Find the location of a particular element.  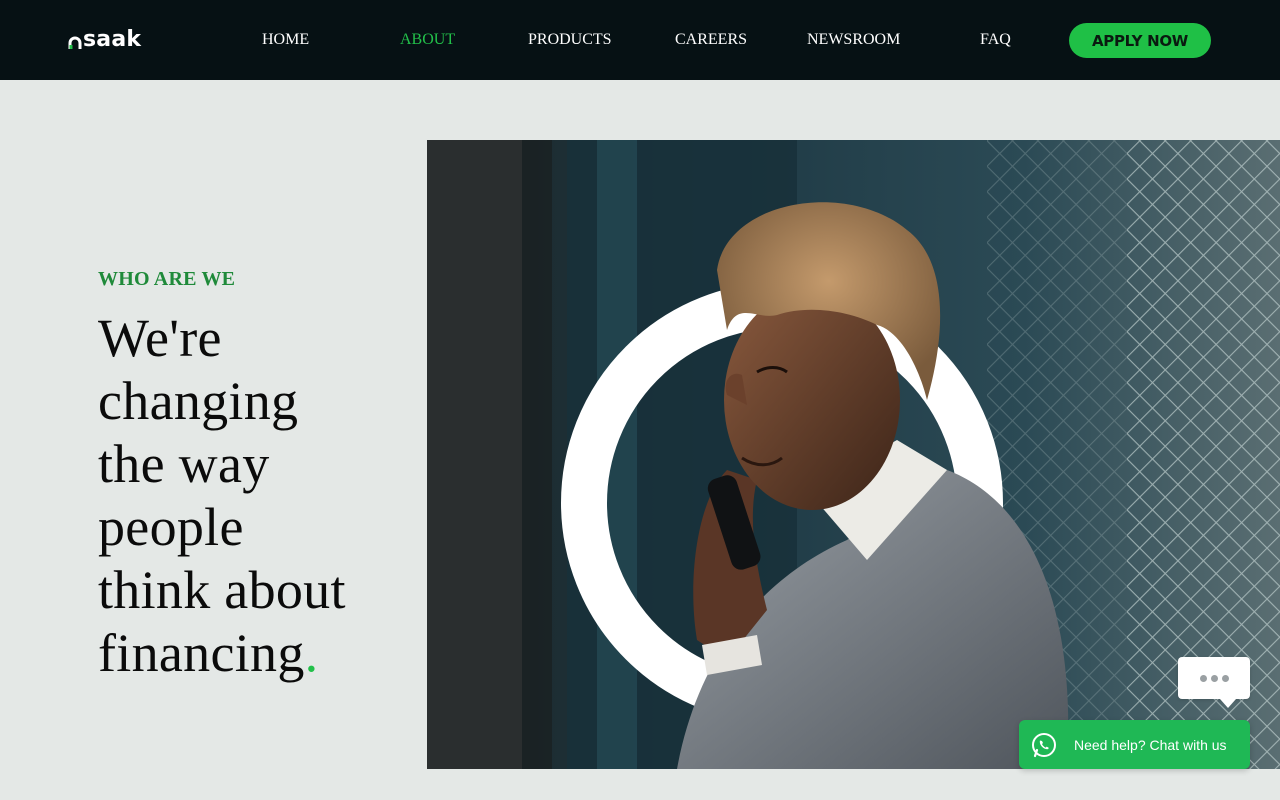

headline-line: the way is located at coordinates (184, 464).